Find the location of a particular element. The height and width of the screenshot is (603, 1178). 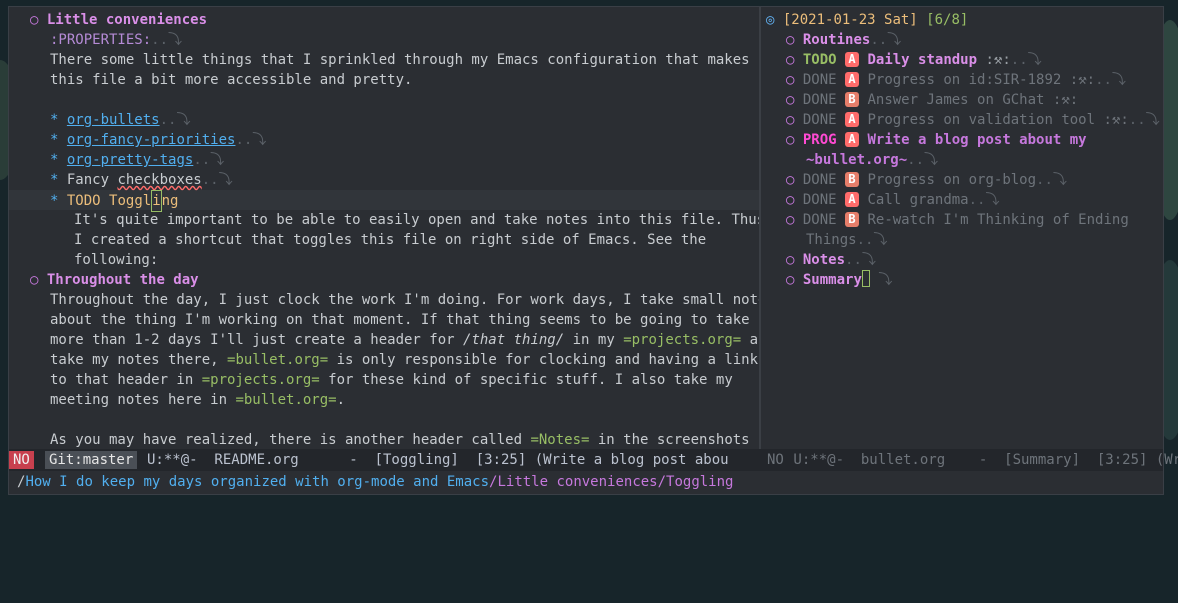

paragraph-line: meeting notes here in =bullet.org=. is located at coordinates (198, 400).